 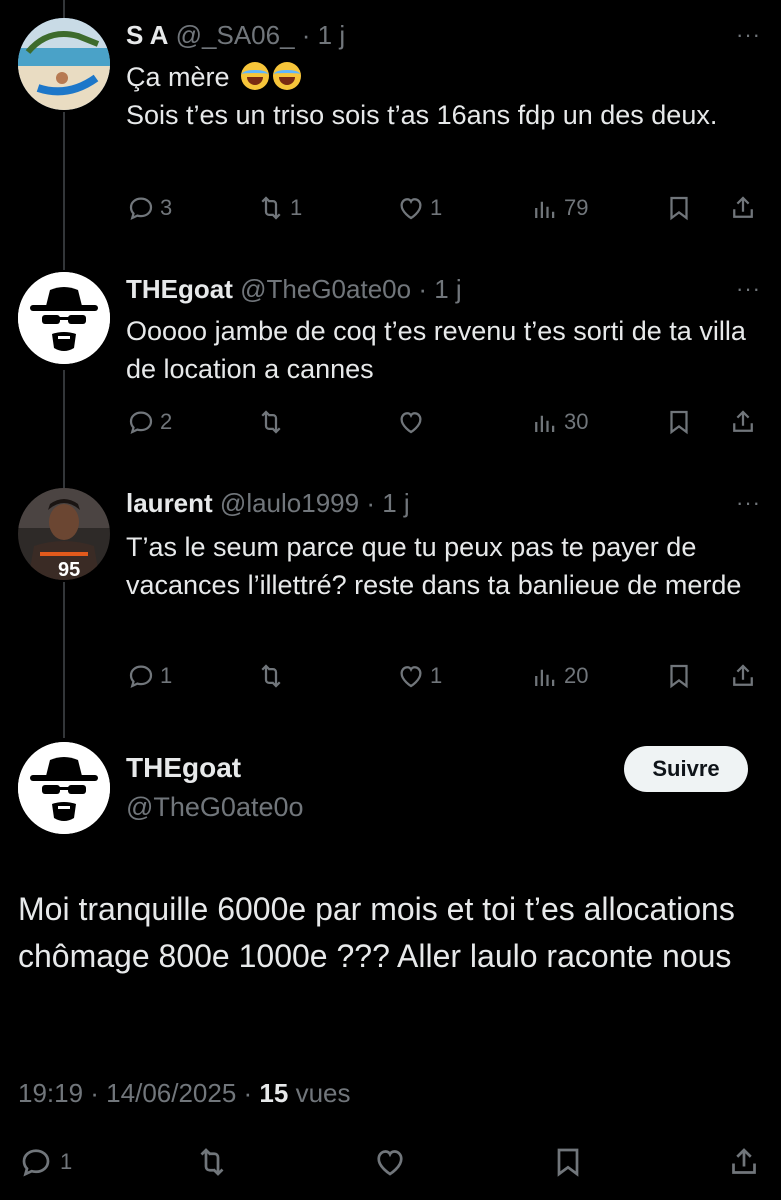 I want to click on views-button: 20, so click(x=559, y=676).